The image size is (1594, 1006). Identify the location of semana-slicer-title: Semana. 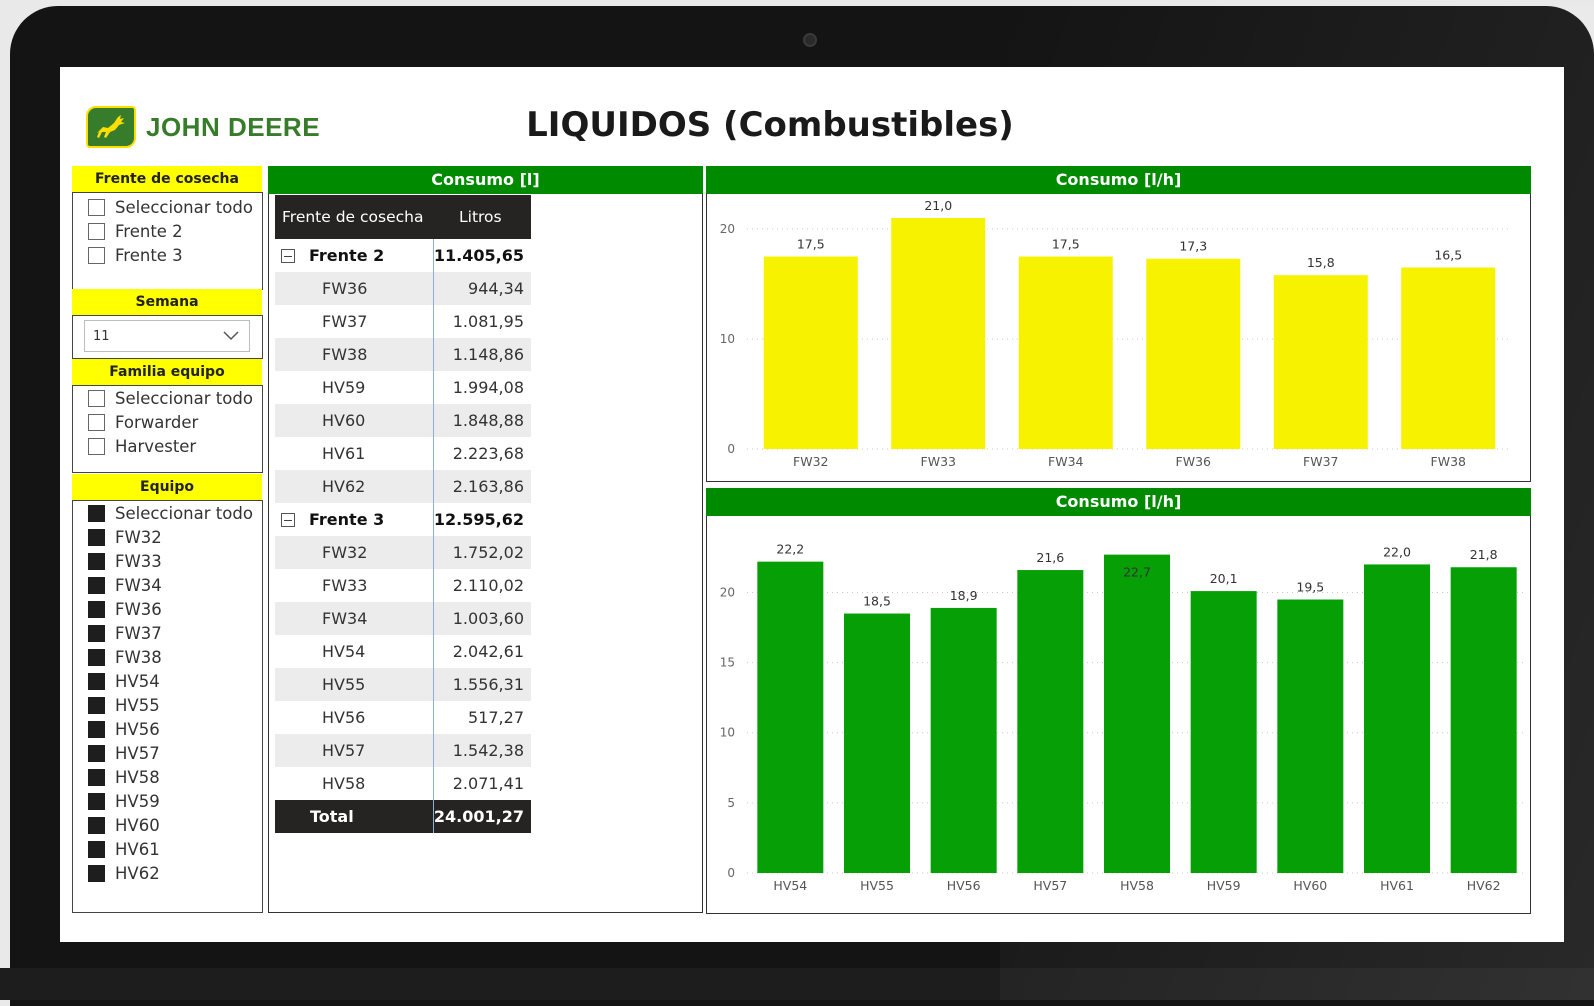
(167, 302).